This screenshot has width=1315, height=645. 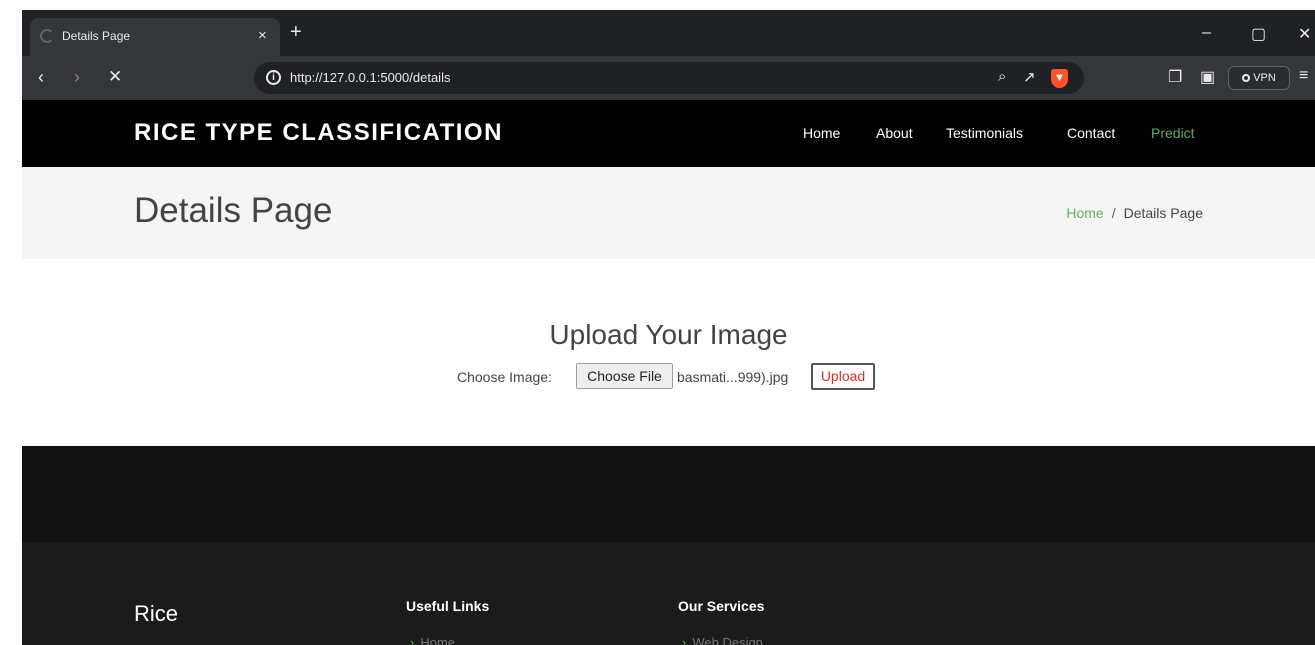 I want to click on breadcrumb-current: Details Page, so click(x=1163, y=213).